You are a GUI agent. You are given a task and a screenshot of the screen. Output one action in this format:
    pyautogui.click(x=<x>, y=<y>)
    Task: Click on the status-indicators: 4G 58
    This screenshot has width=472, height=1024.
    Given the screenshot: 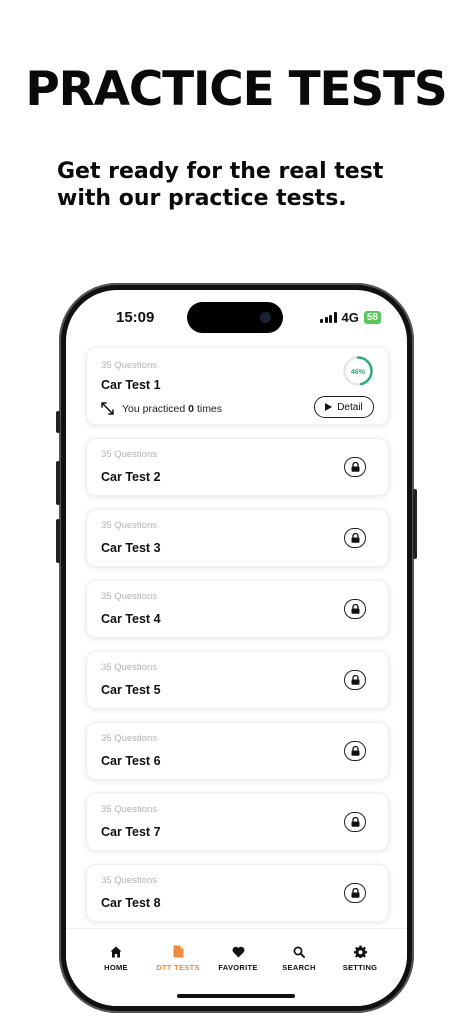 What is the action you would take?
    pyautogui.click(x=350, y=317)
    